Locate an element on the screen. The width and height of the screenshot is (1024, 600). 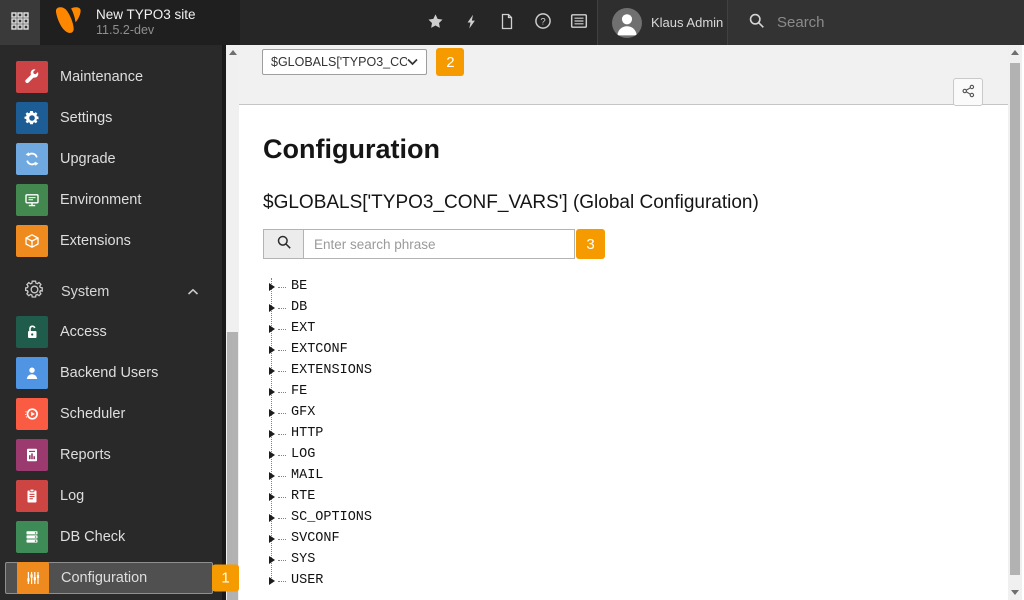
module-count-badge: 1 is located at coordinates (225, 578).